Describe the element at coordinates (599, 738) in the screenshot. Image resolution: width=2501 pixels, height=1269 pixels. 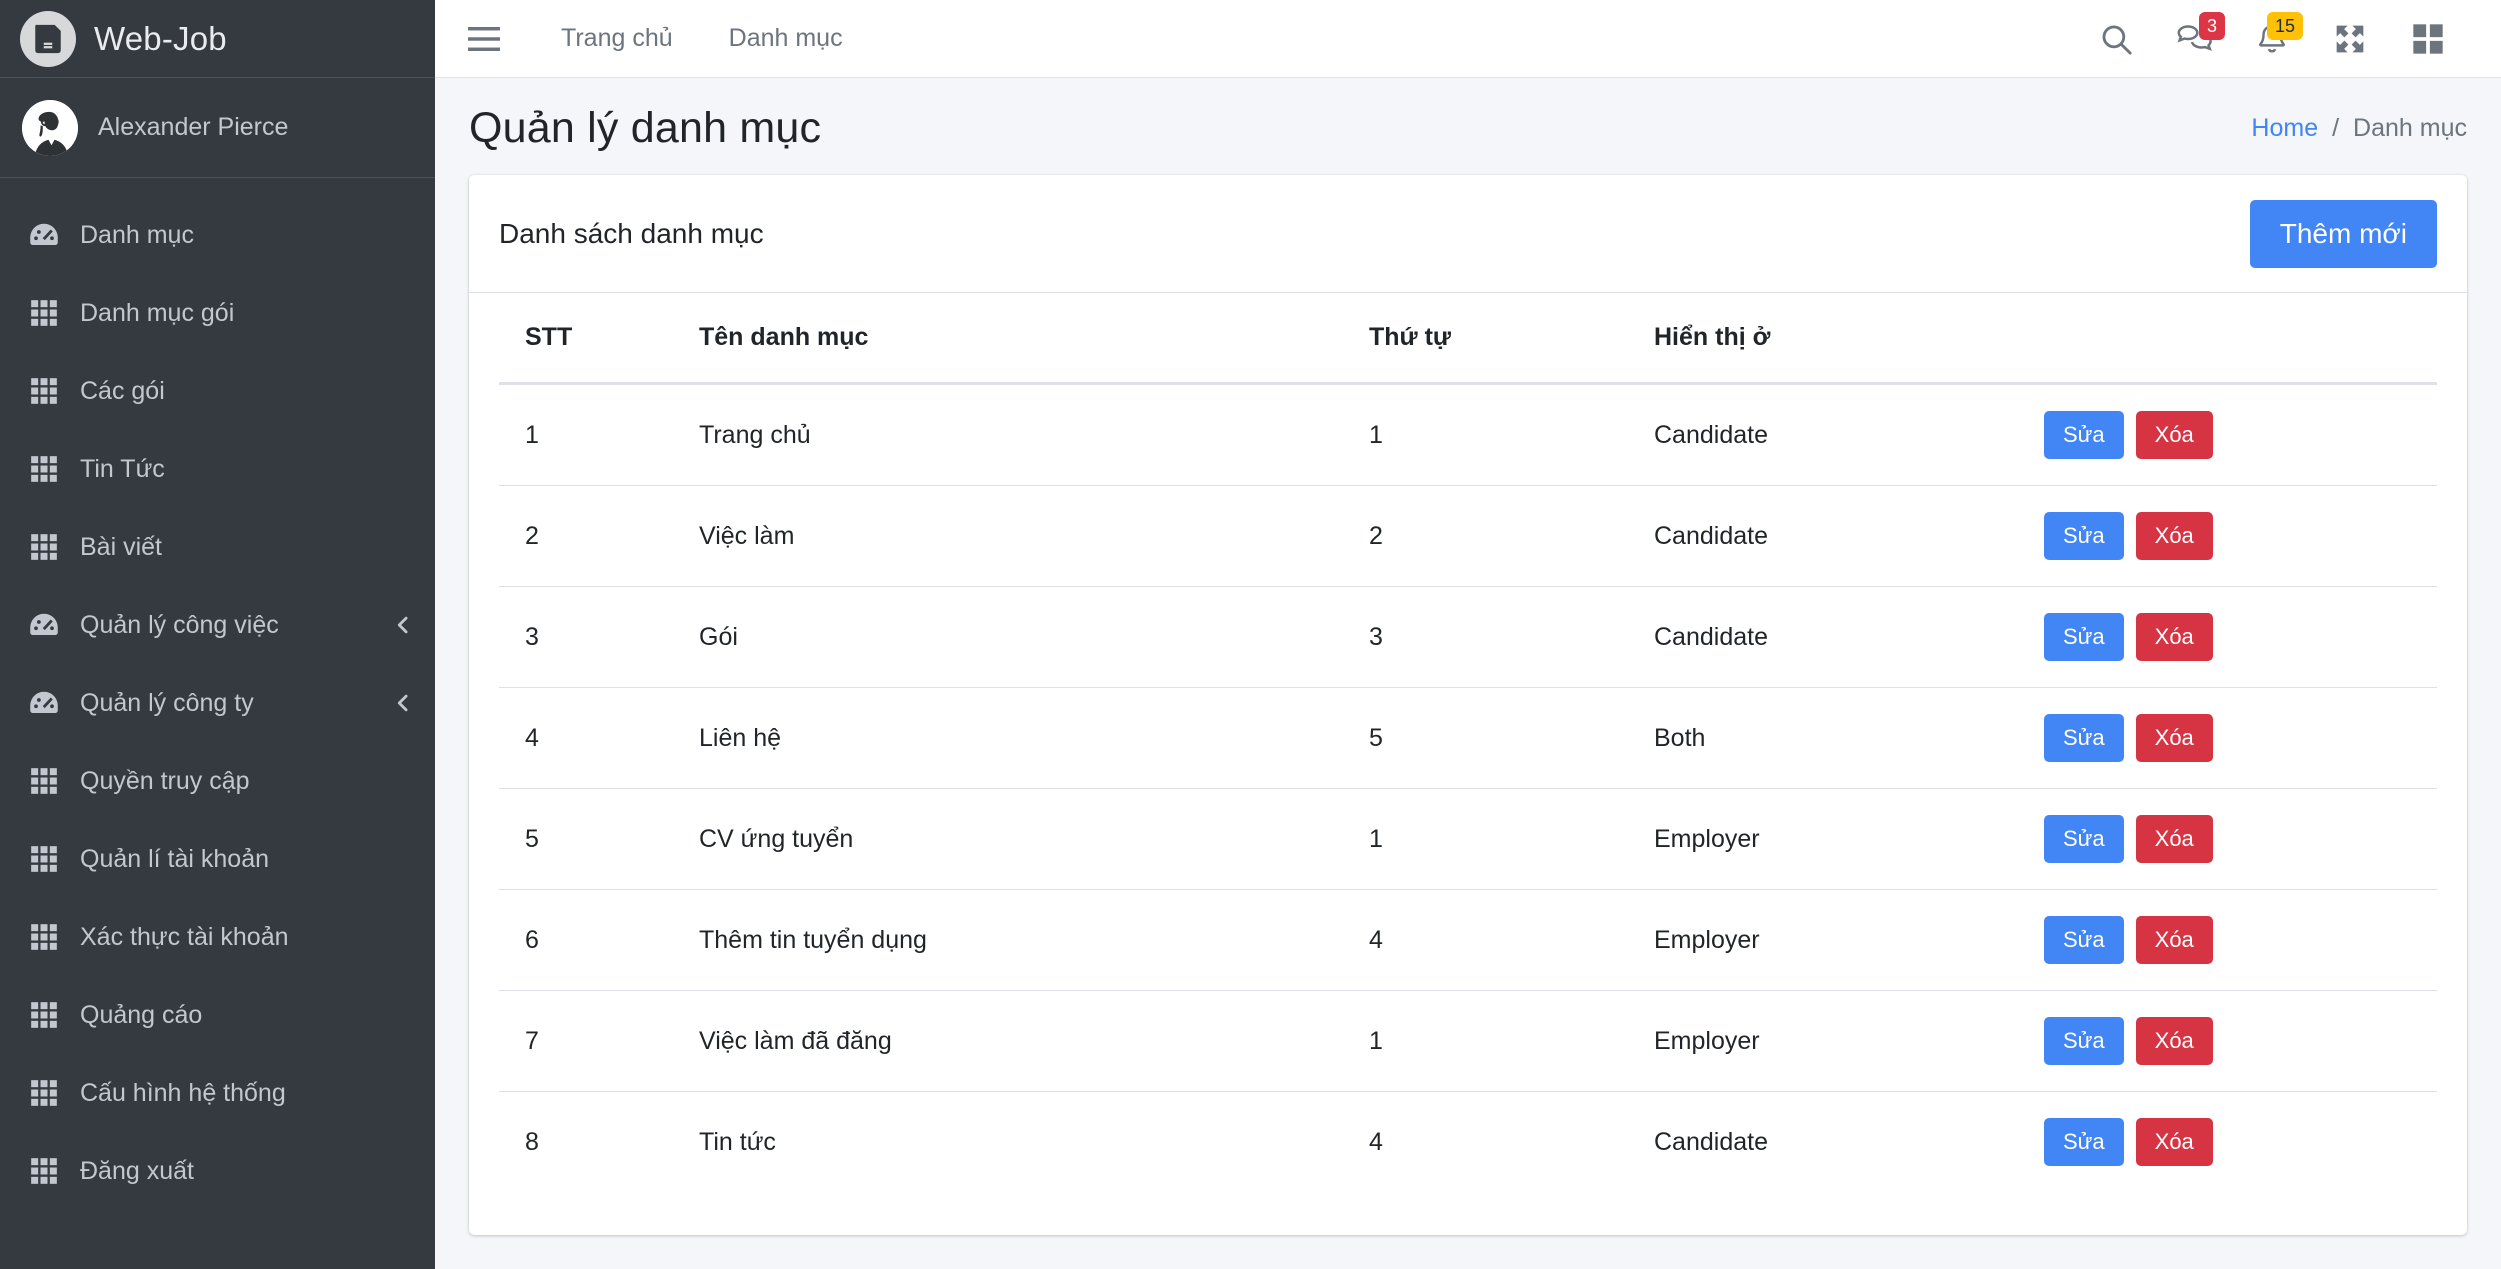
I see `cell-stt: 4` at that location.